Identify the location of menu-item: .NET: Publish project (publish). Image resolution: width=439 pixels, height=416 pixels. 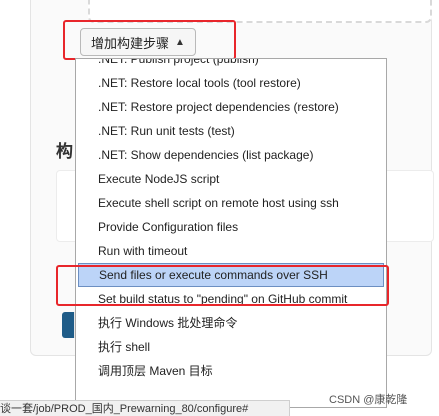
(231, 65).